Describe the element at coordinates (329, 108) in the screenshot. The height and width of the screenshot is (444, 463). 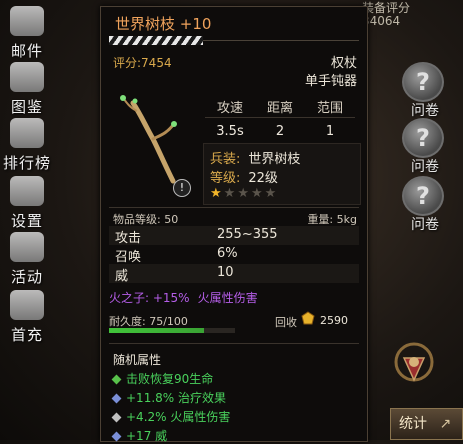
I see `stat-header: 范围` at that location.